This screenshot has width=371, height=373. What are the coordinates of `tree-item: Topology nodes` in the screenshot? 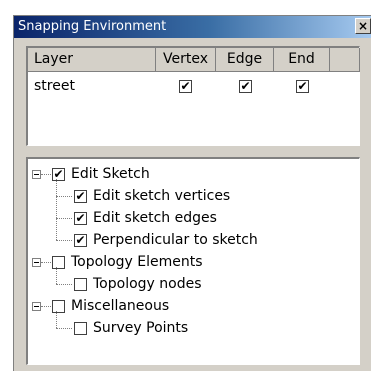 It's located at (138, 284).